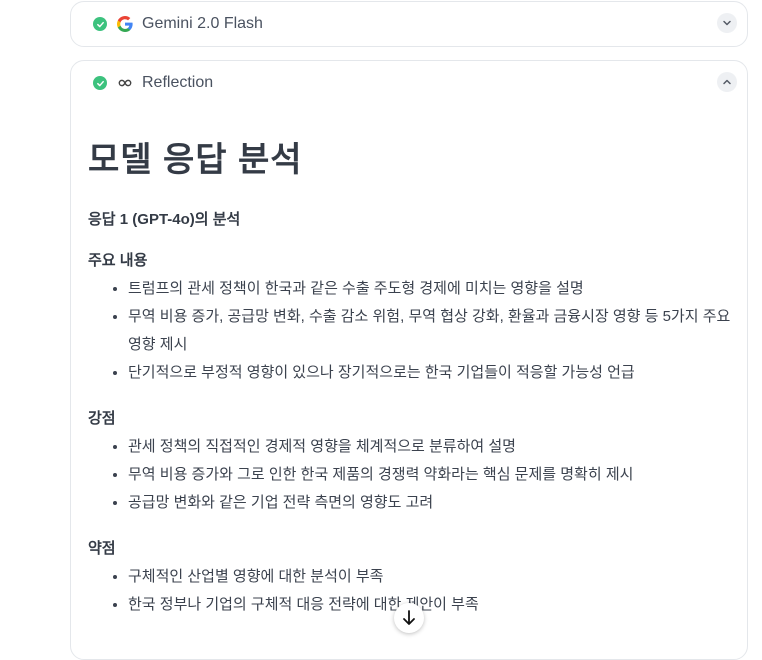  I want to click on list-item: 공급망 변화와 같은 기업 전략 측면의 영향도 고려, so click(433, 503).